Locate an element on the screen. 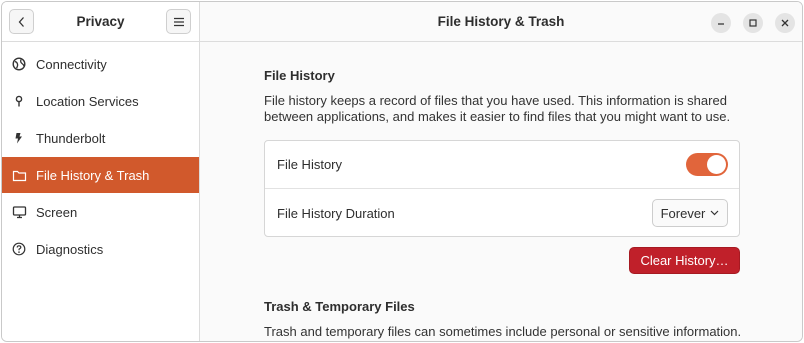 This screenshot has width=804, height=343. chevron-down-icon is located at coordinates (714, 213).